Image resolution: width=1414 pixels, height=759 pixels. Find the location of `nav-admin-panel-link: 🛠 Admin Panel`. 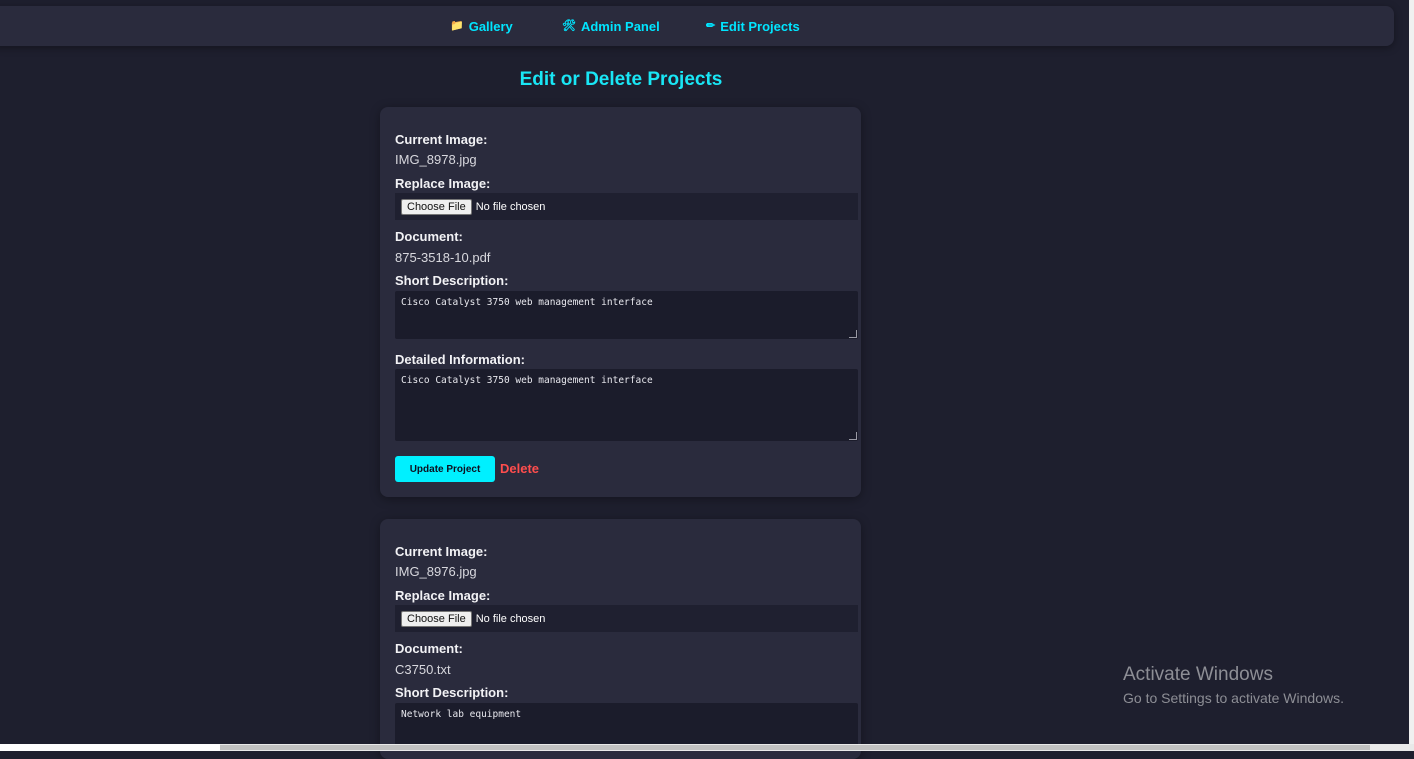

nav-admin-panel-link: 🛠 Admin Panel is located at coordinates (611, 26).